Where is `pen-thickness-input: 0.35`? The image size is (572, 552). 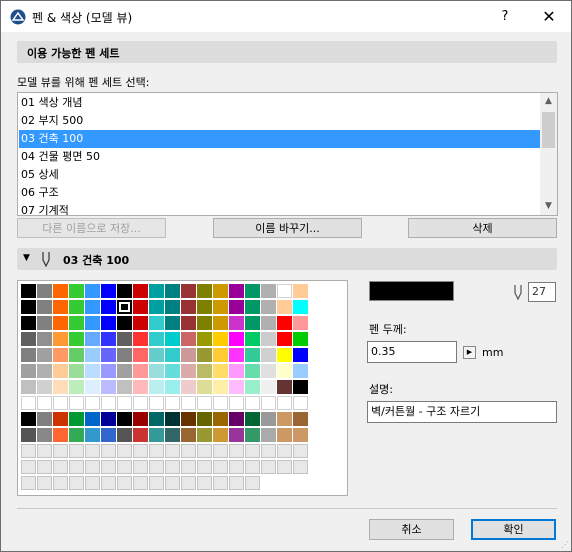 pen-thickness-input: 0.35 is located at coordinates (412, 352).